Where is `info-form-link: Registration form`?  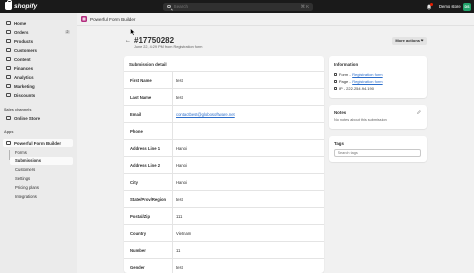 info-form-link: Registration form is located at coordinates (367, 74).